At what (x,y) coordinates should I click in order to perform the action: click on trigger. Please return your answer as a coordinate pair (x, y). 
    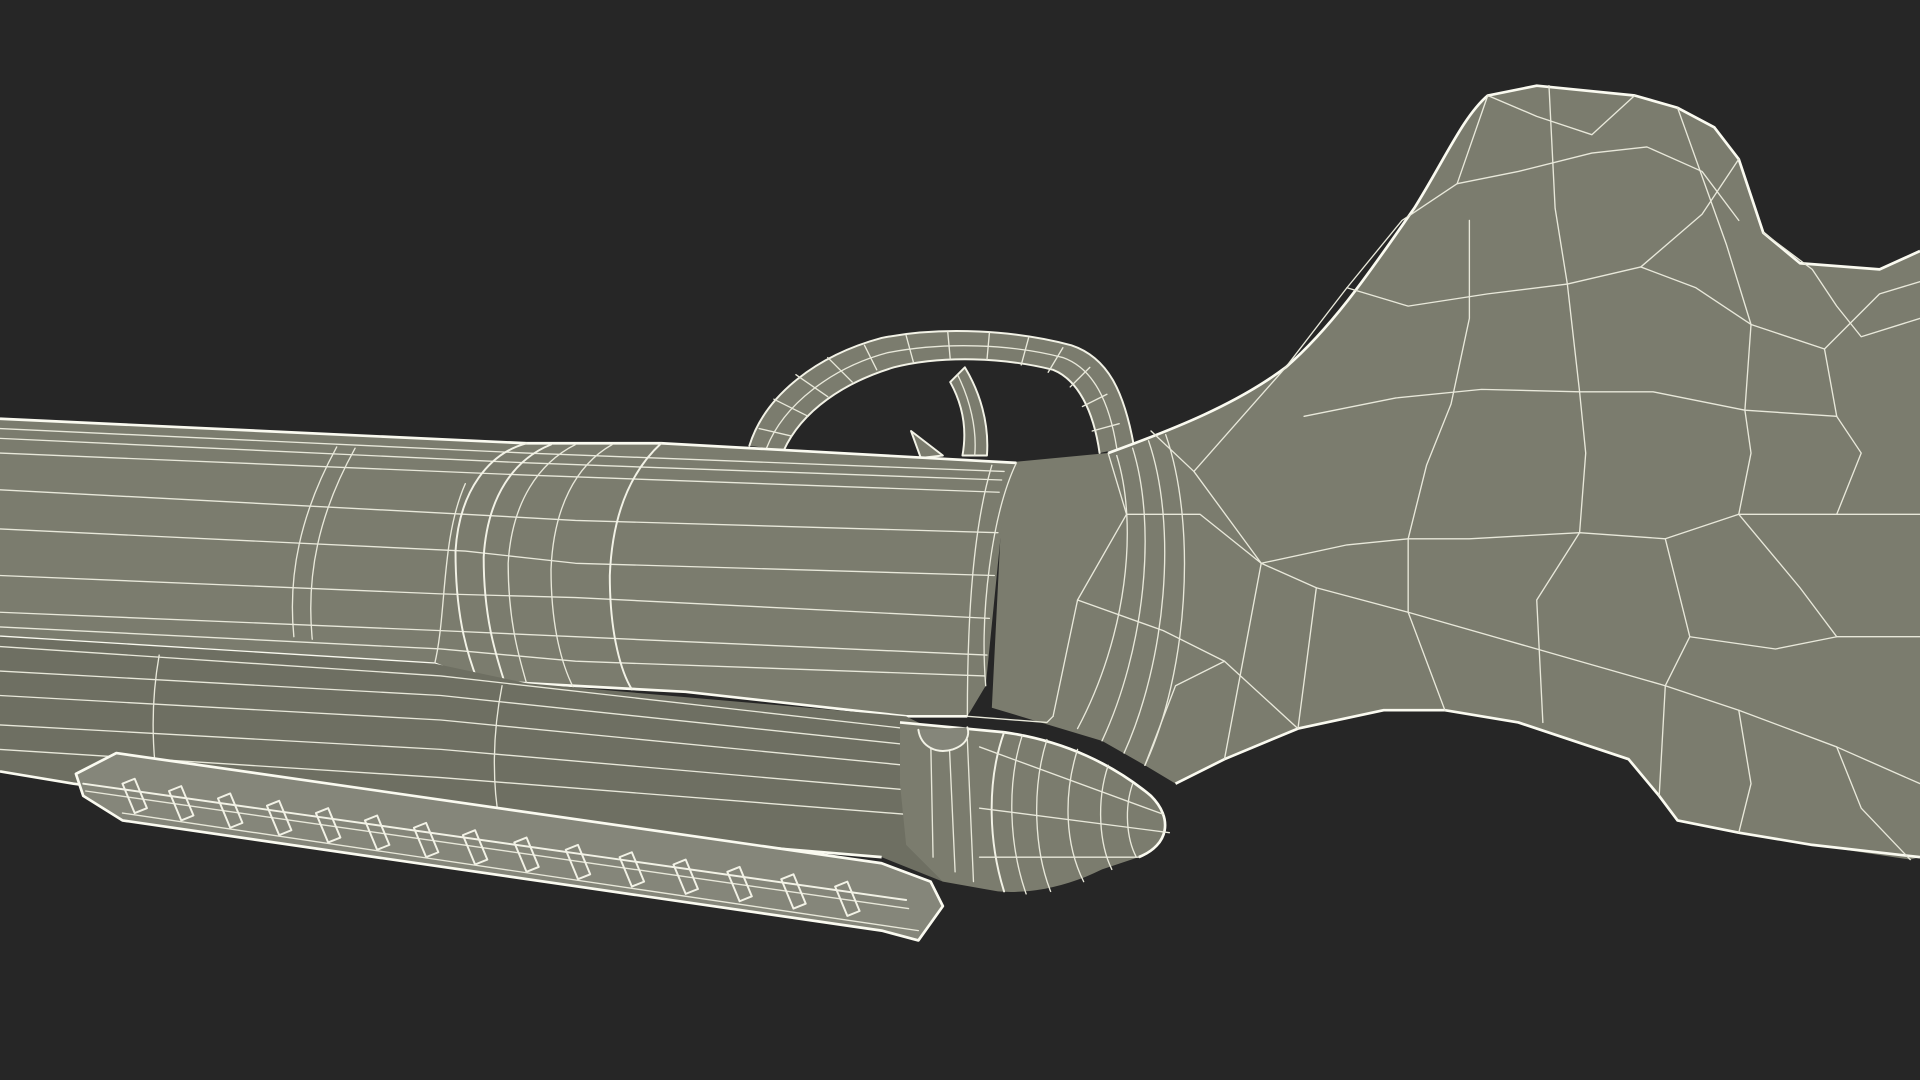
    Looking at the image, I should click on (949, 412).